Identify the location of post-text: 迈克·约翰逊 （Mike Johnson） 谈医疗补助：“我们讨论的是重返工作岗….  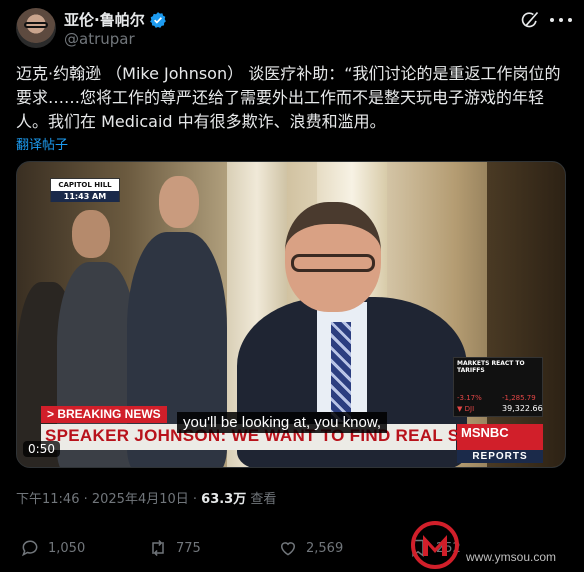
(288, 97).